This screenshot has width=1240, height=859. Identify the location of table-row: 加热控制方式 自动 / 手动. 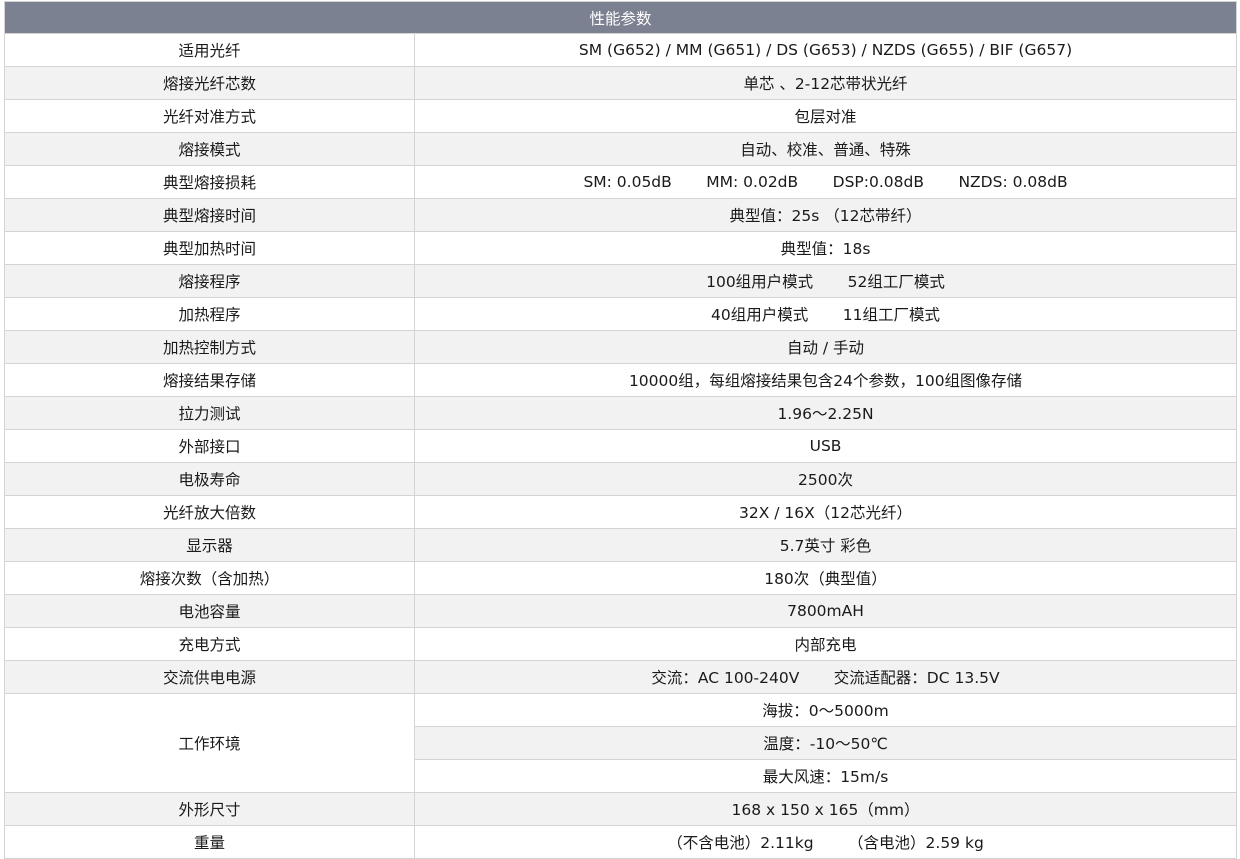
(621, 347).